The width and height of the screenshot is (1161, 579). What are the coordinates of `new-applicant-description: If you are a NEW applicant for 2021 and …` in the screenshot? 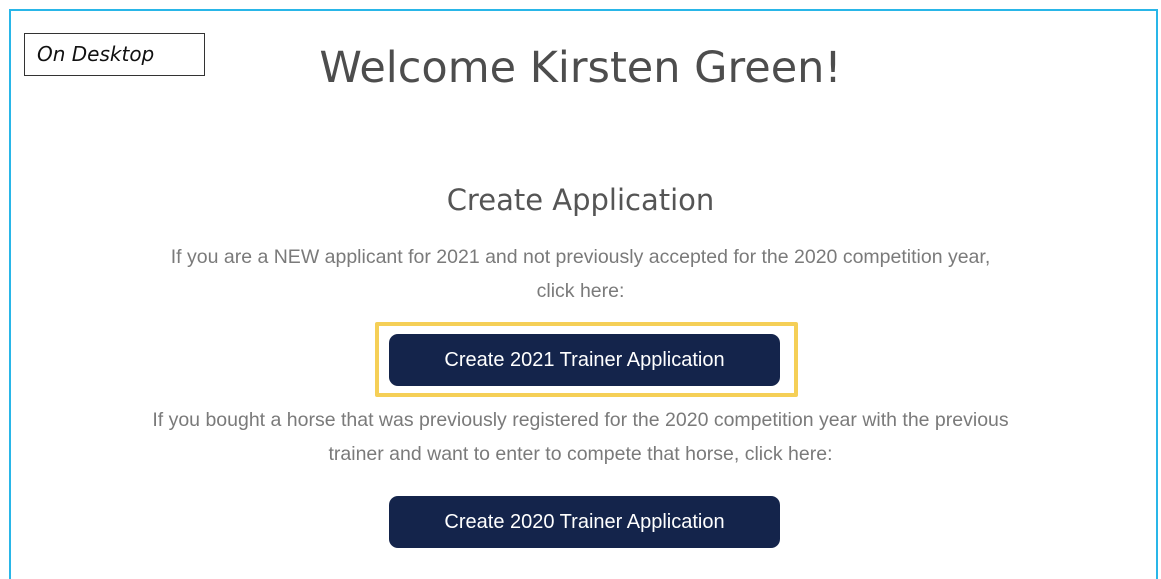 It's located at (580, 274).